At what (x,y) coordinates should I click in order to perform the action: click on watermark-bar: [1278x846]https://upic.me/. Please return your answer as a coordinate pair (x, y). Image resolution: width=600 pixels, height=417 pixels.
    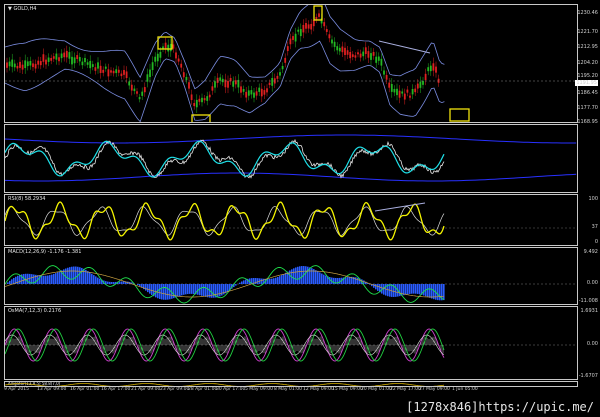
    Looking at the image, I should click on (300, 406).